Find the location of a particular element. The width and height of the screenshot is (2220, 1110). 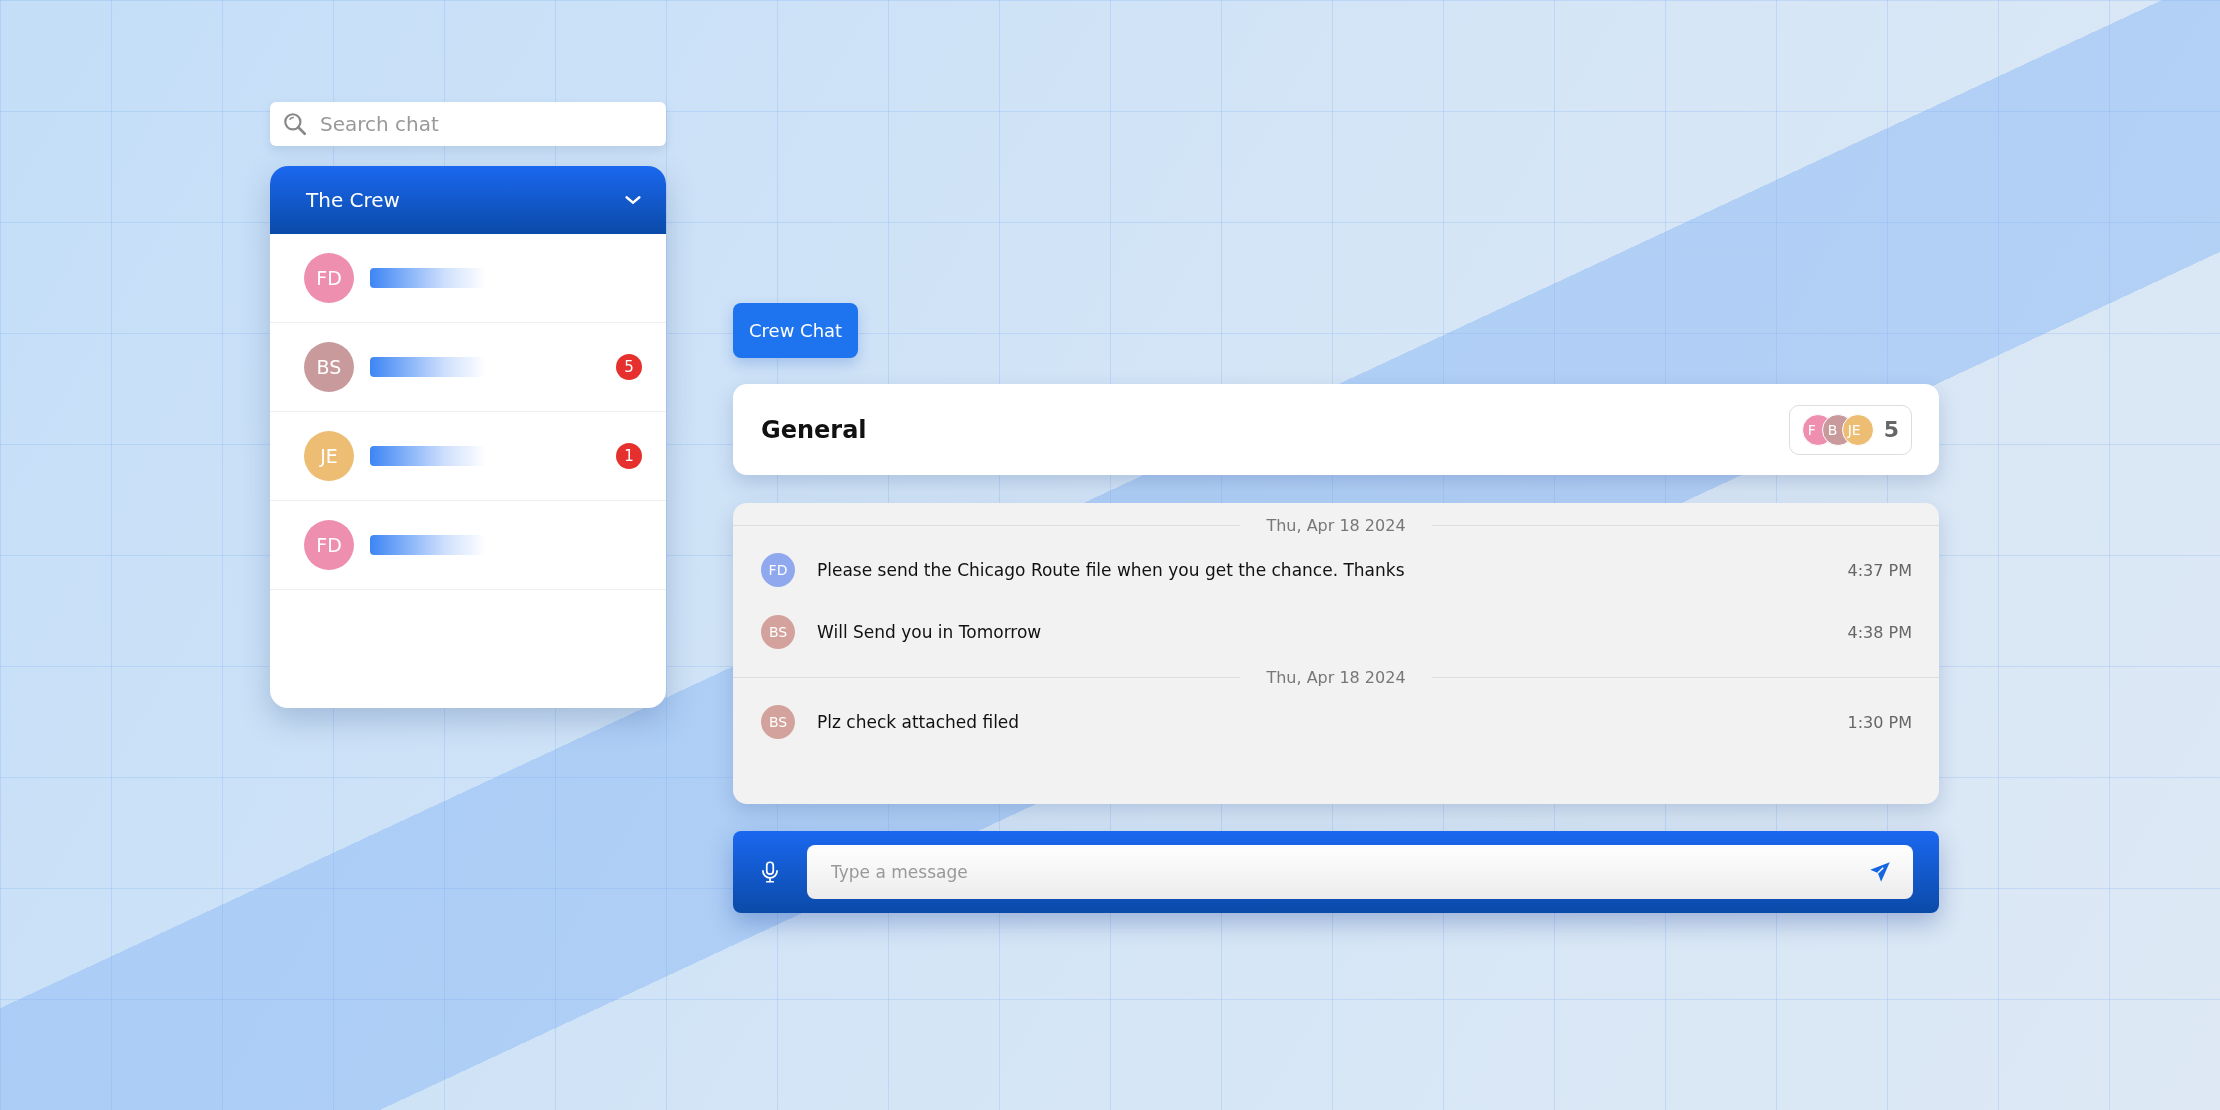

search-icon is located at coordinates (295, 124).